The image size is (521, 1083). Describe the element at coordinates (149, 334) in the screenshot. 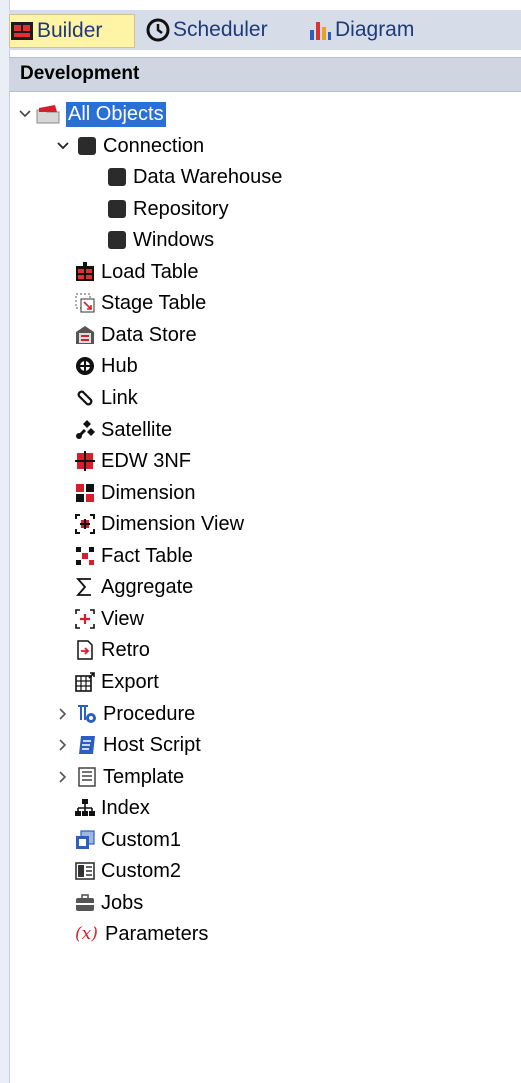

I see `tree-item-label: Data Store` at that location.